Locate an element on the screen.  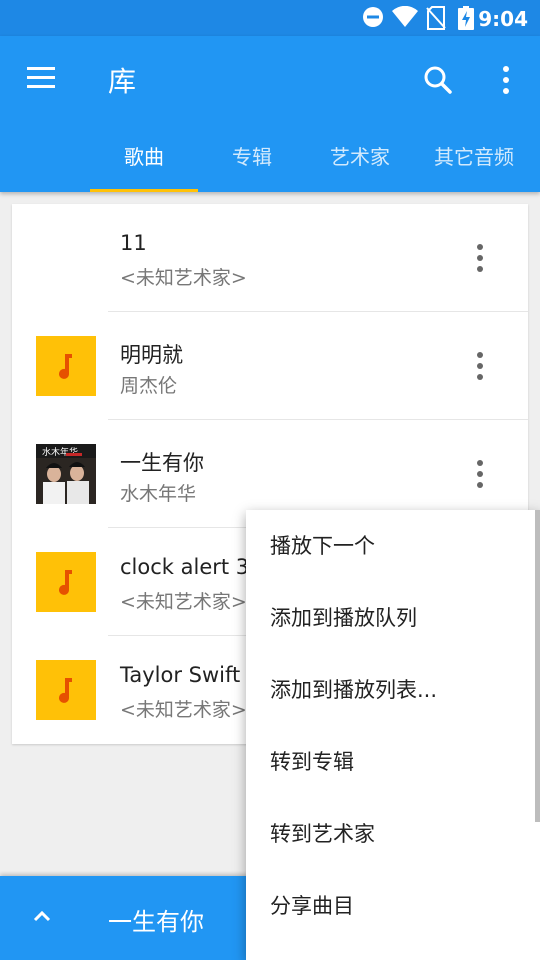
now-playing-title: 一生有你 is located at coordinates (156, 922).